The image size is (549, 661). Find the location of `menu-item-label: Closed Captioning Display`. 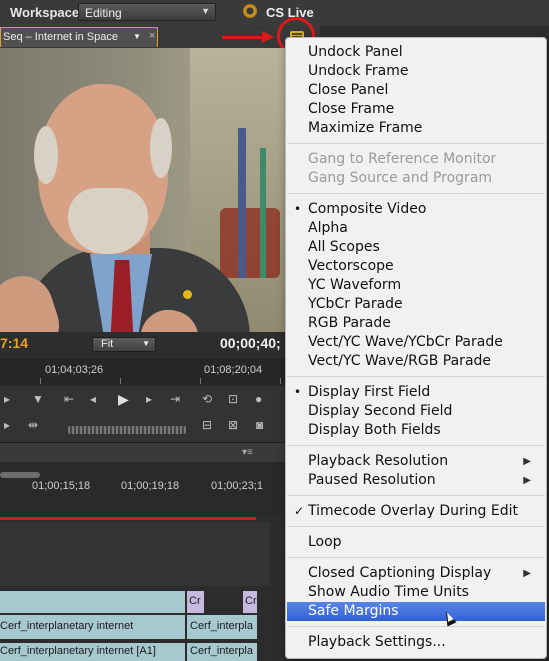

menu-item-label: Closed Captioning Display is located at coordinates (400, 573).